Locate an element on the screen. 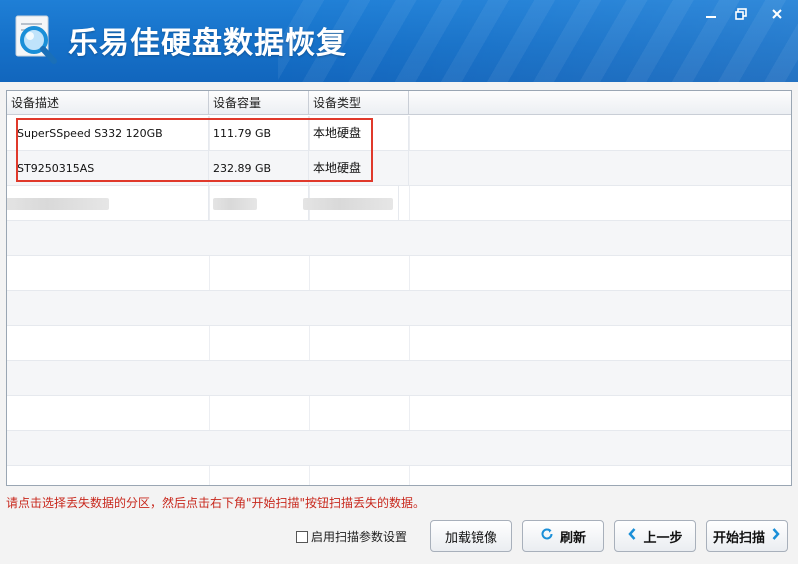 The height and width of the screenshot is (564, 798). scan-params-label: 启用扫描参数设置 is located at coordinates (359, 537).